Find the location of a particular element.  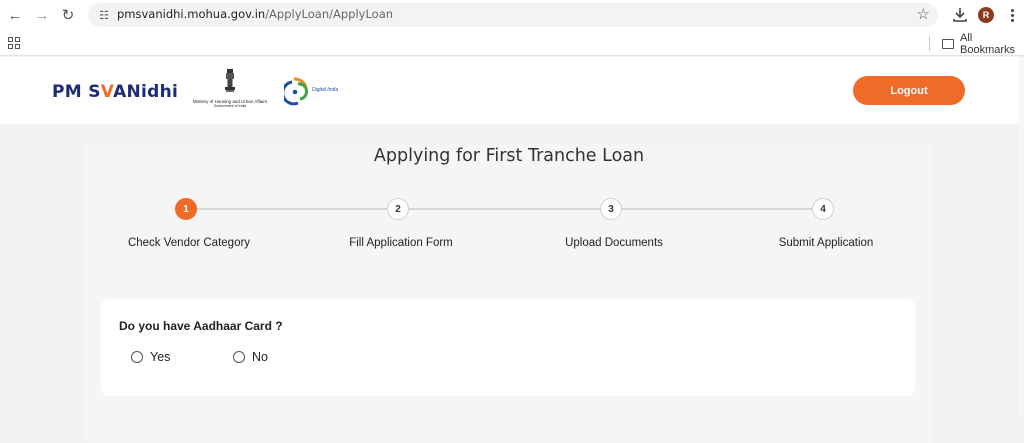

url-path: /ApplyLoan/ApplyLoan is located at coordinates (329, 14).